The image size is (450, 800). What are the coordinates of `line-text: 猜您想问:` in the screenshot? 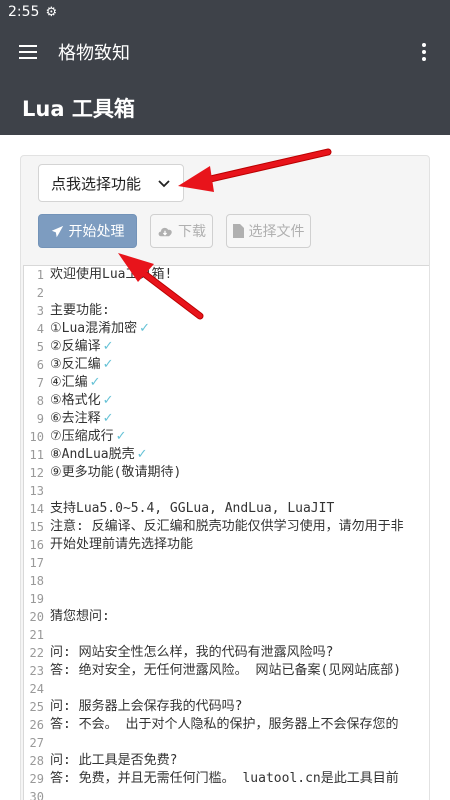 It's located at (80, 616).